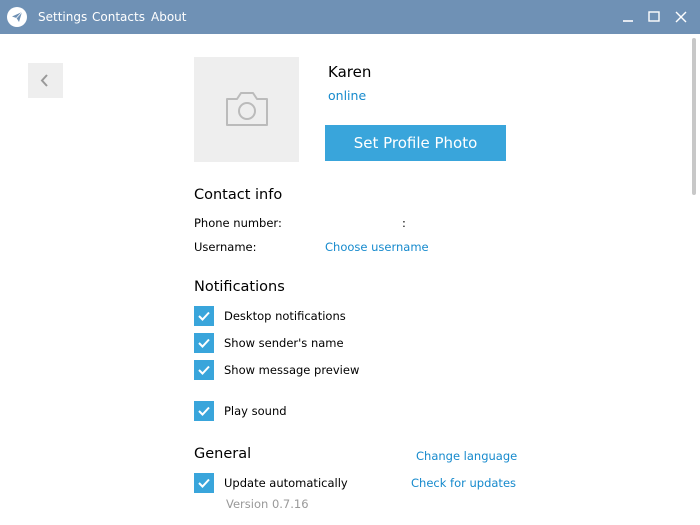  What do you see at coordinates (285, 316) in the screenshot?
I see `desktop-notifications-label: Desktop notifications` at bounding box center [285, 316].